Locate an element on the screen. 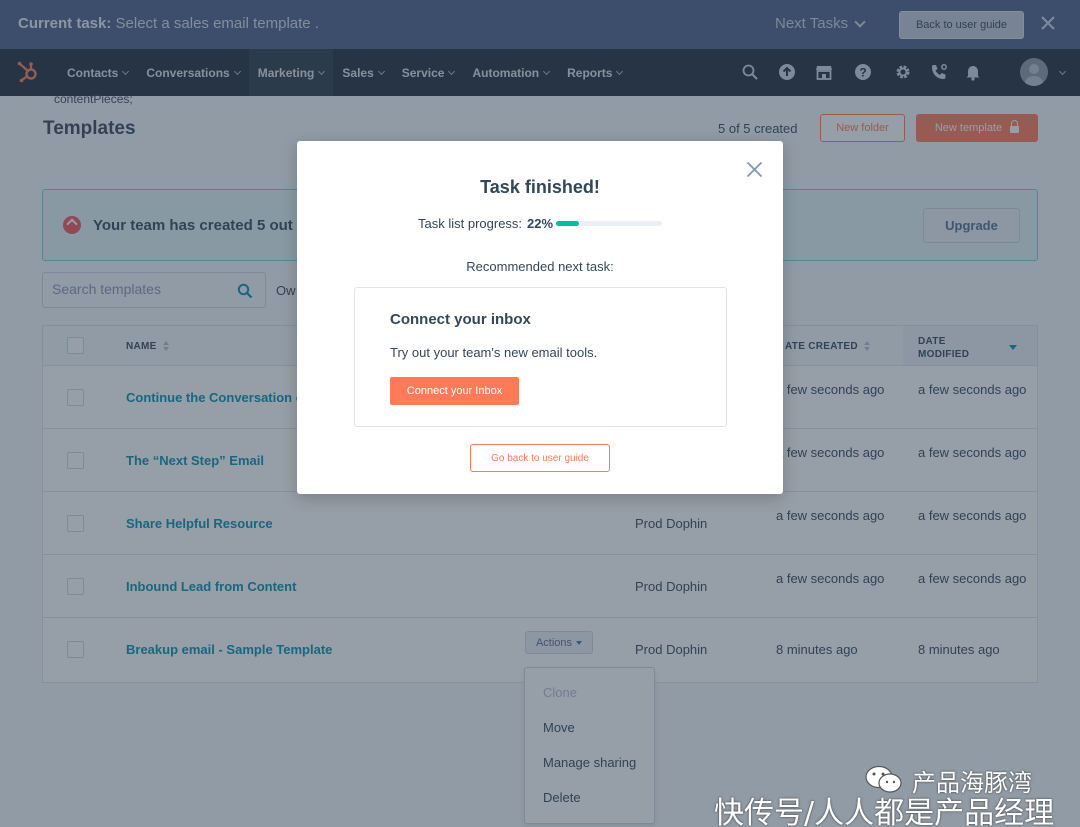 This screenshot has height=827, width=1080. progress-text: Task list progress: 22% is located at coordinates (485, 223).